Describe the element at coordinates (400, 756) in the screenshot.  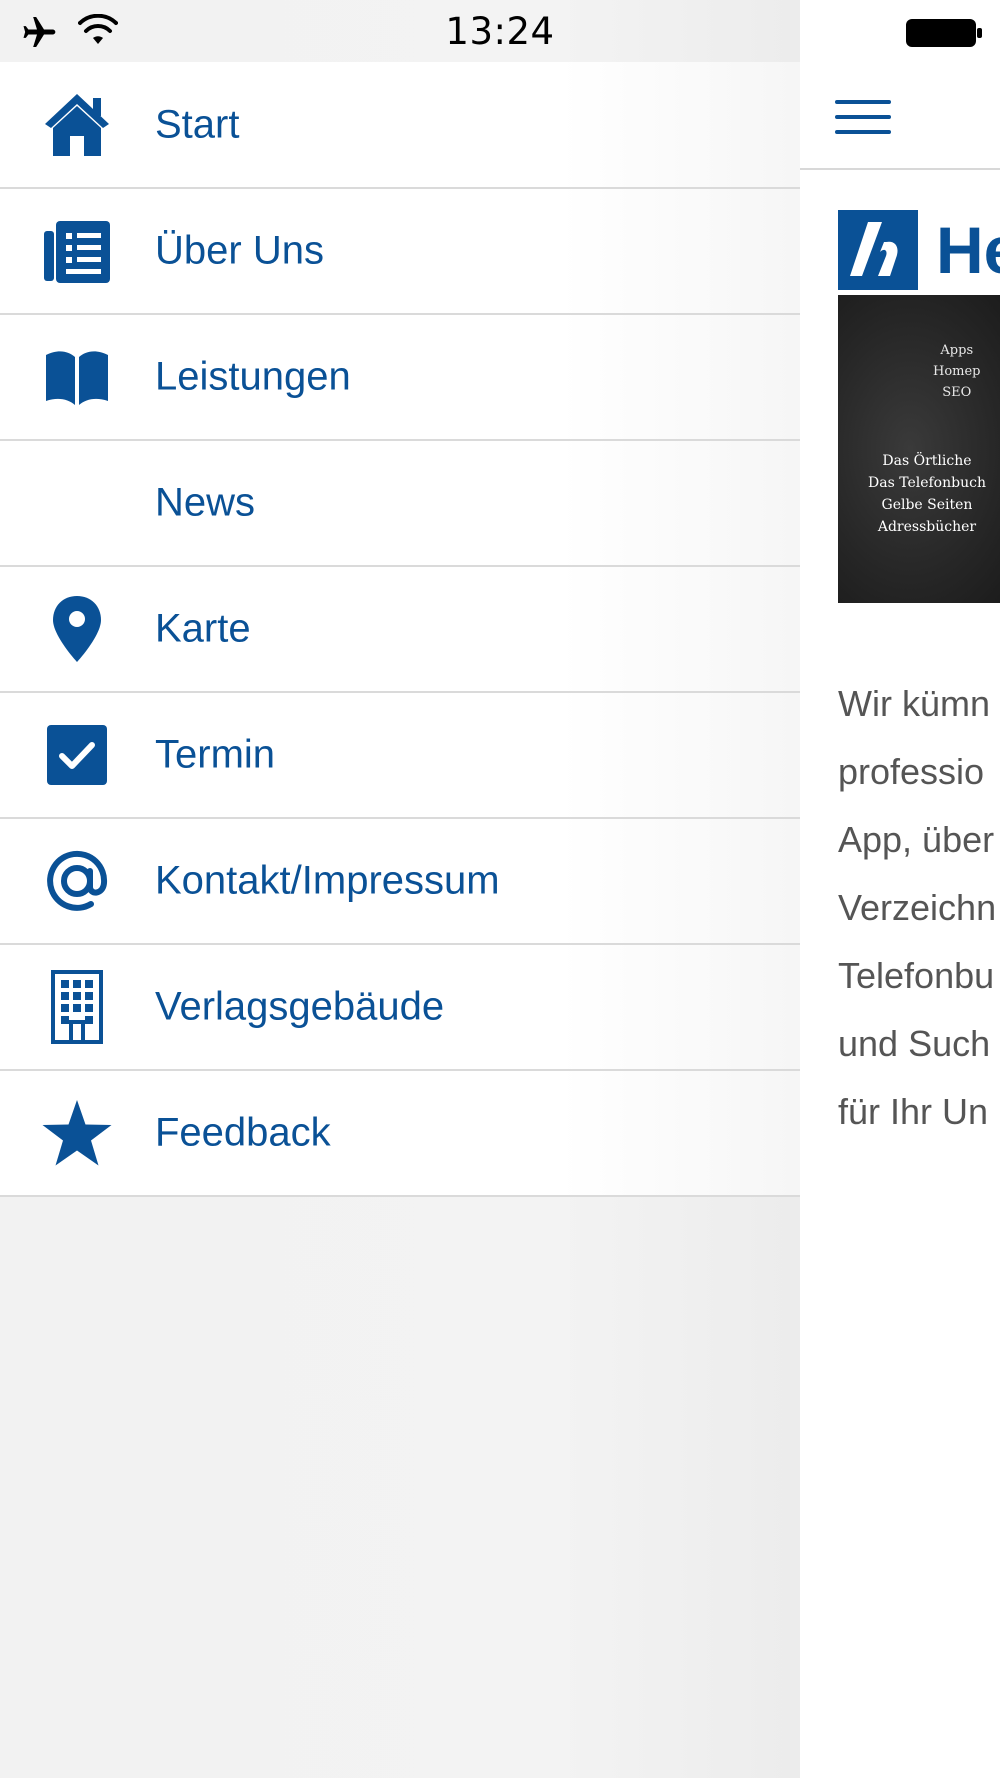
I see `menu-item-termin: Termin` at that location.